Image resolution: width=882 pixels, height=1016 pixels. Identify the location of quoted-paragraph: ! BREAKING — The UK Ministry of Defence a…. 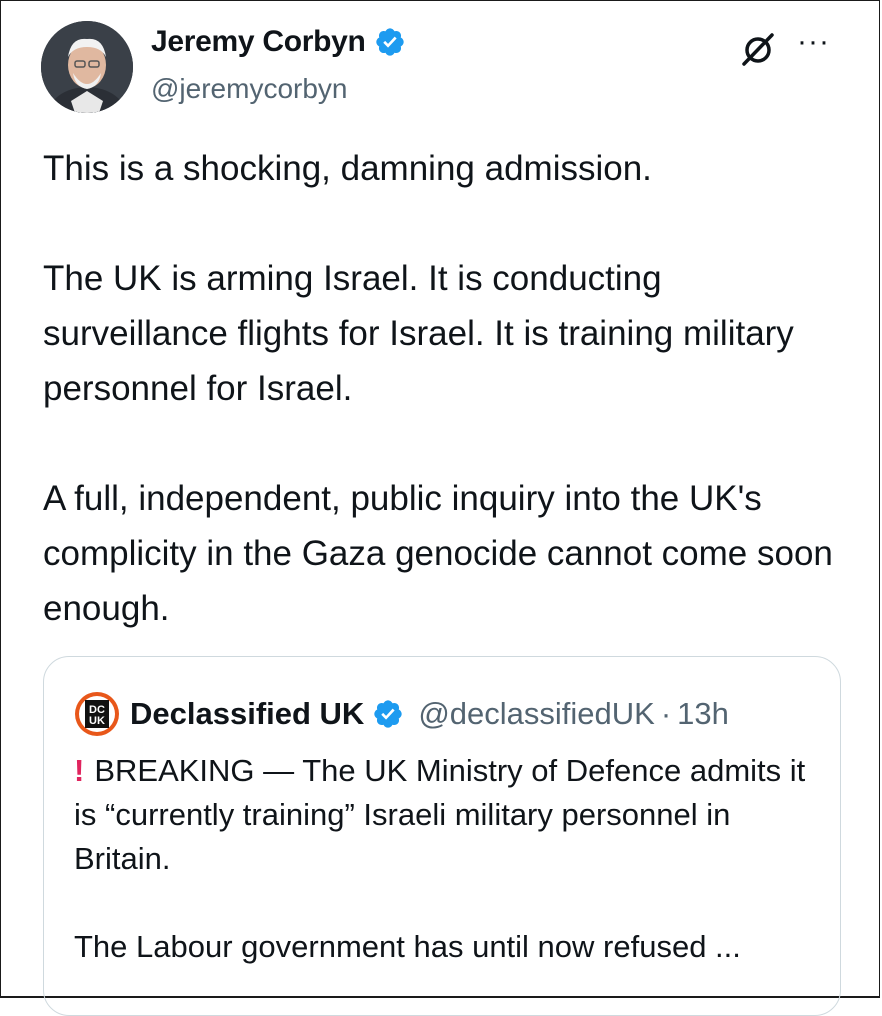
(444, 815).